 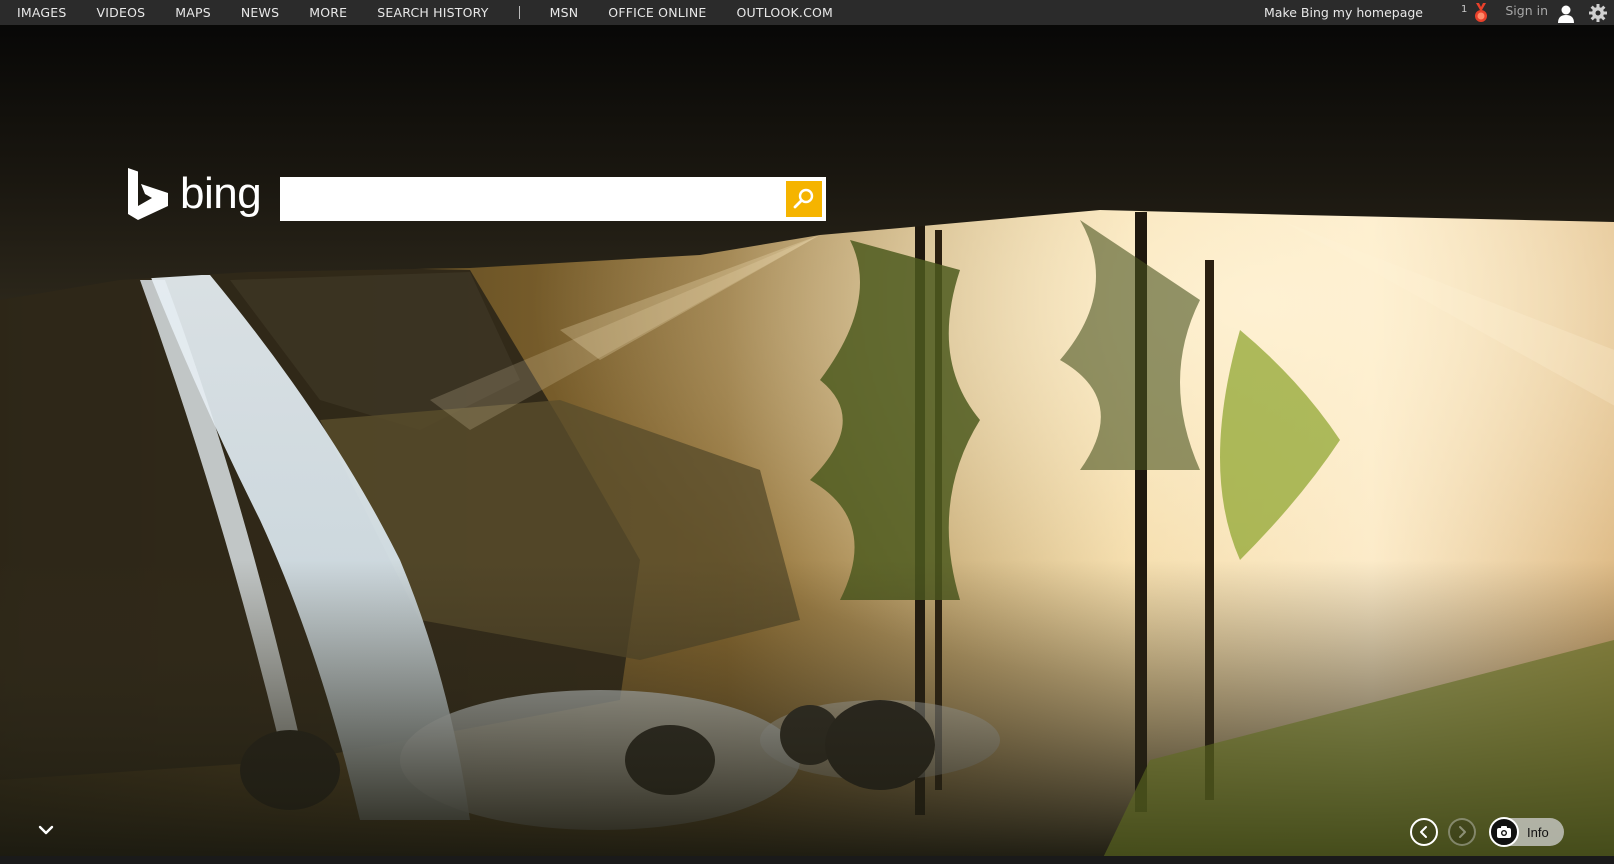 What do you see at coordinates (1526, 832) in the screenshot?
I see `info-button: Info` at bounding box center [1526, 832].